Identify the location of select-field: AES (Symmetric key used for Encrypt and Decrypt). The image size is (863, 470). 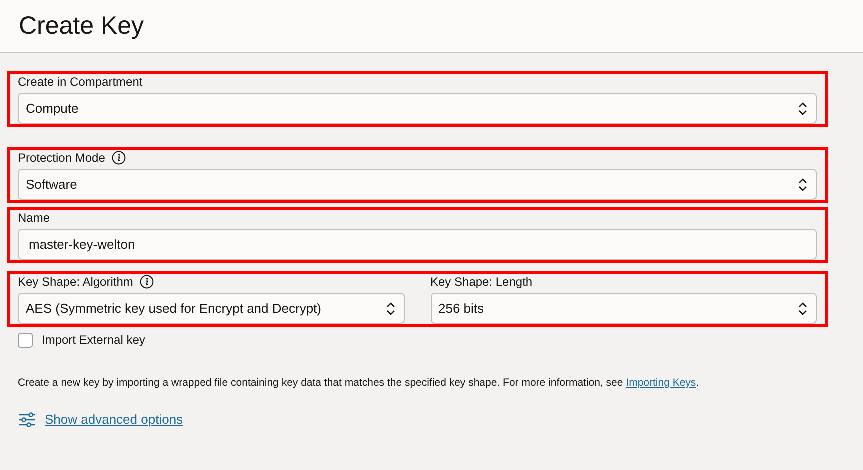
(211, 308).